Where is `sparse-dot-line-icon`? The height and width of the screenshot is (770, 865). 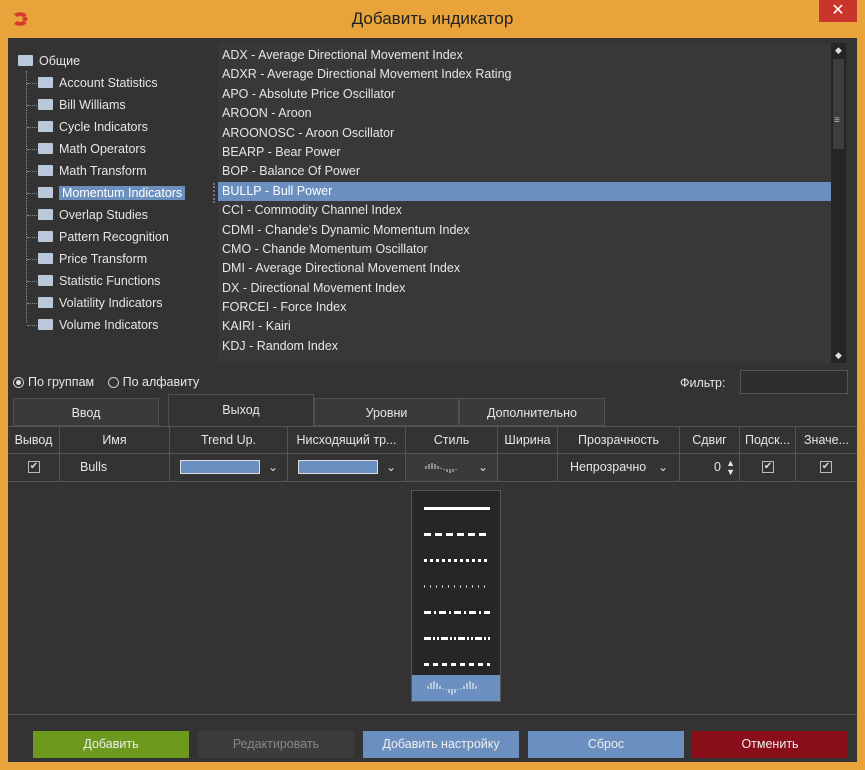
sparse-dot-line-icon is located at coordinates (457, 586).